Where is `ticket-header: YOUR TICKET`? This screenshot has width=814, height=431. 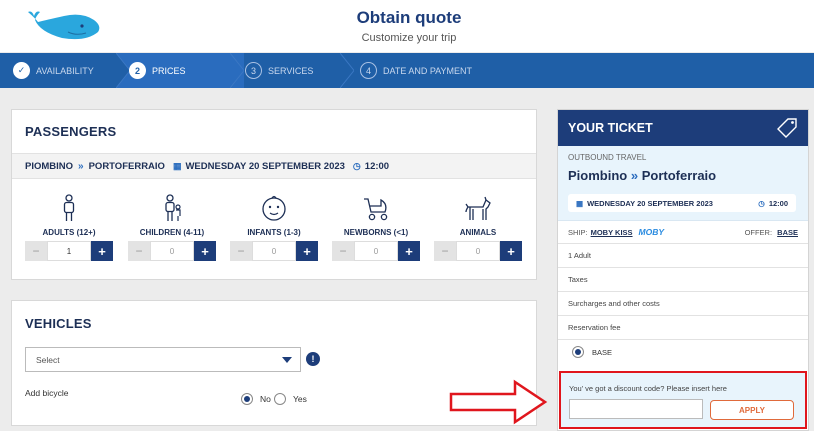
ticket-header: YOUR TICKET is located at coordinates (683, 128).